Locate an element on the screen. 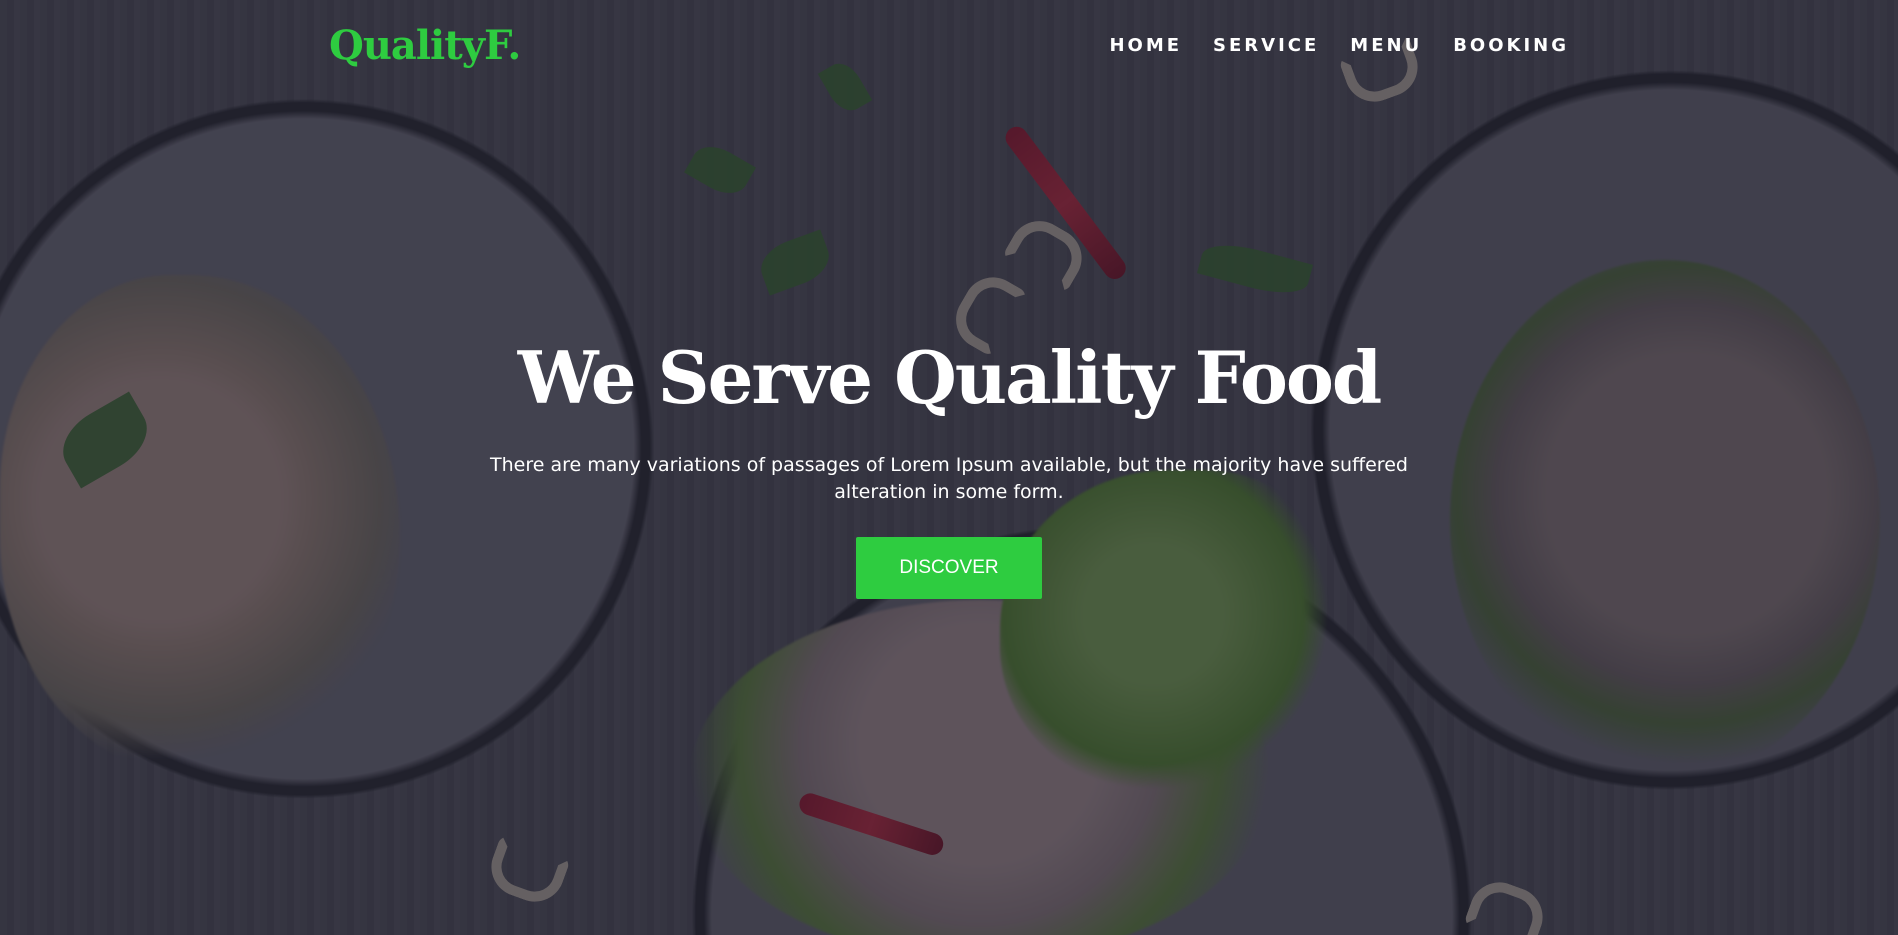 Image resolution: width=1898 pixels, height=935 pixels. hero-title: We Serve Quality Food is located at coordinates (949, 377).